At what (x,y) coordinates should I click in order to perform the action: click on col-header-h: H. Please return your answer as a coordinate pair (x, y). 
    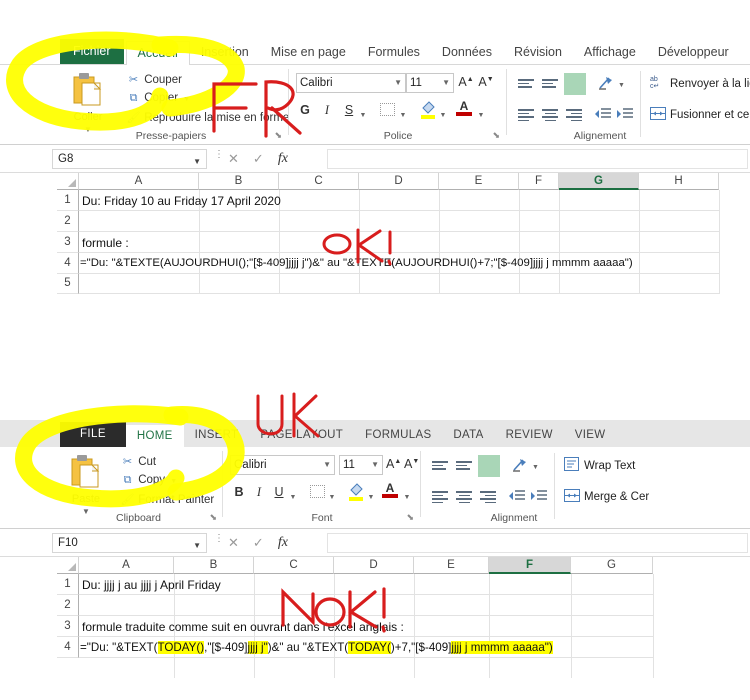
    Looking at the image, I should click on (679, 181).